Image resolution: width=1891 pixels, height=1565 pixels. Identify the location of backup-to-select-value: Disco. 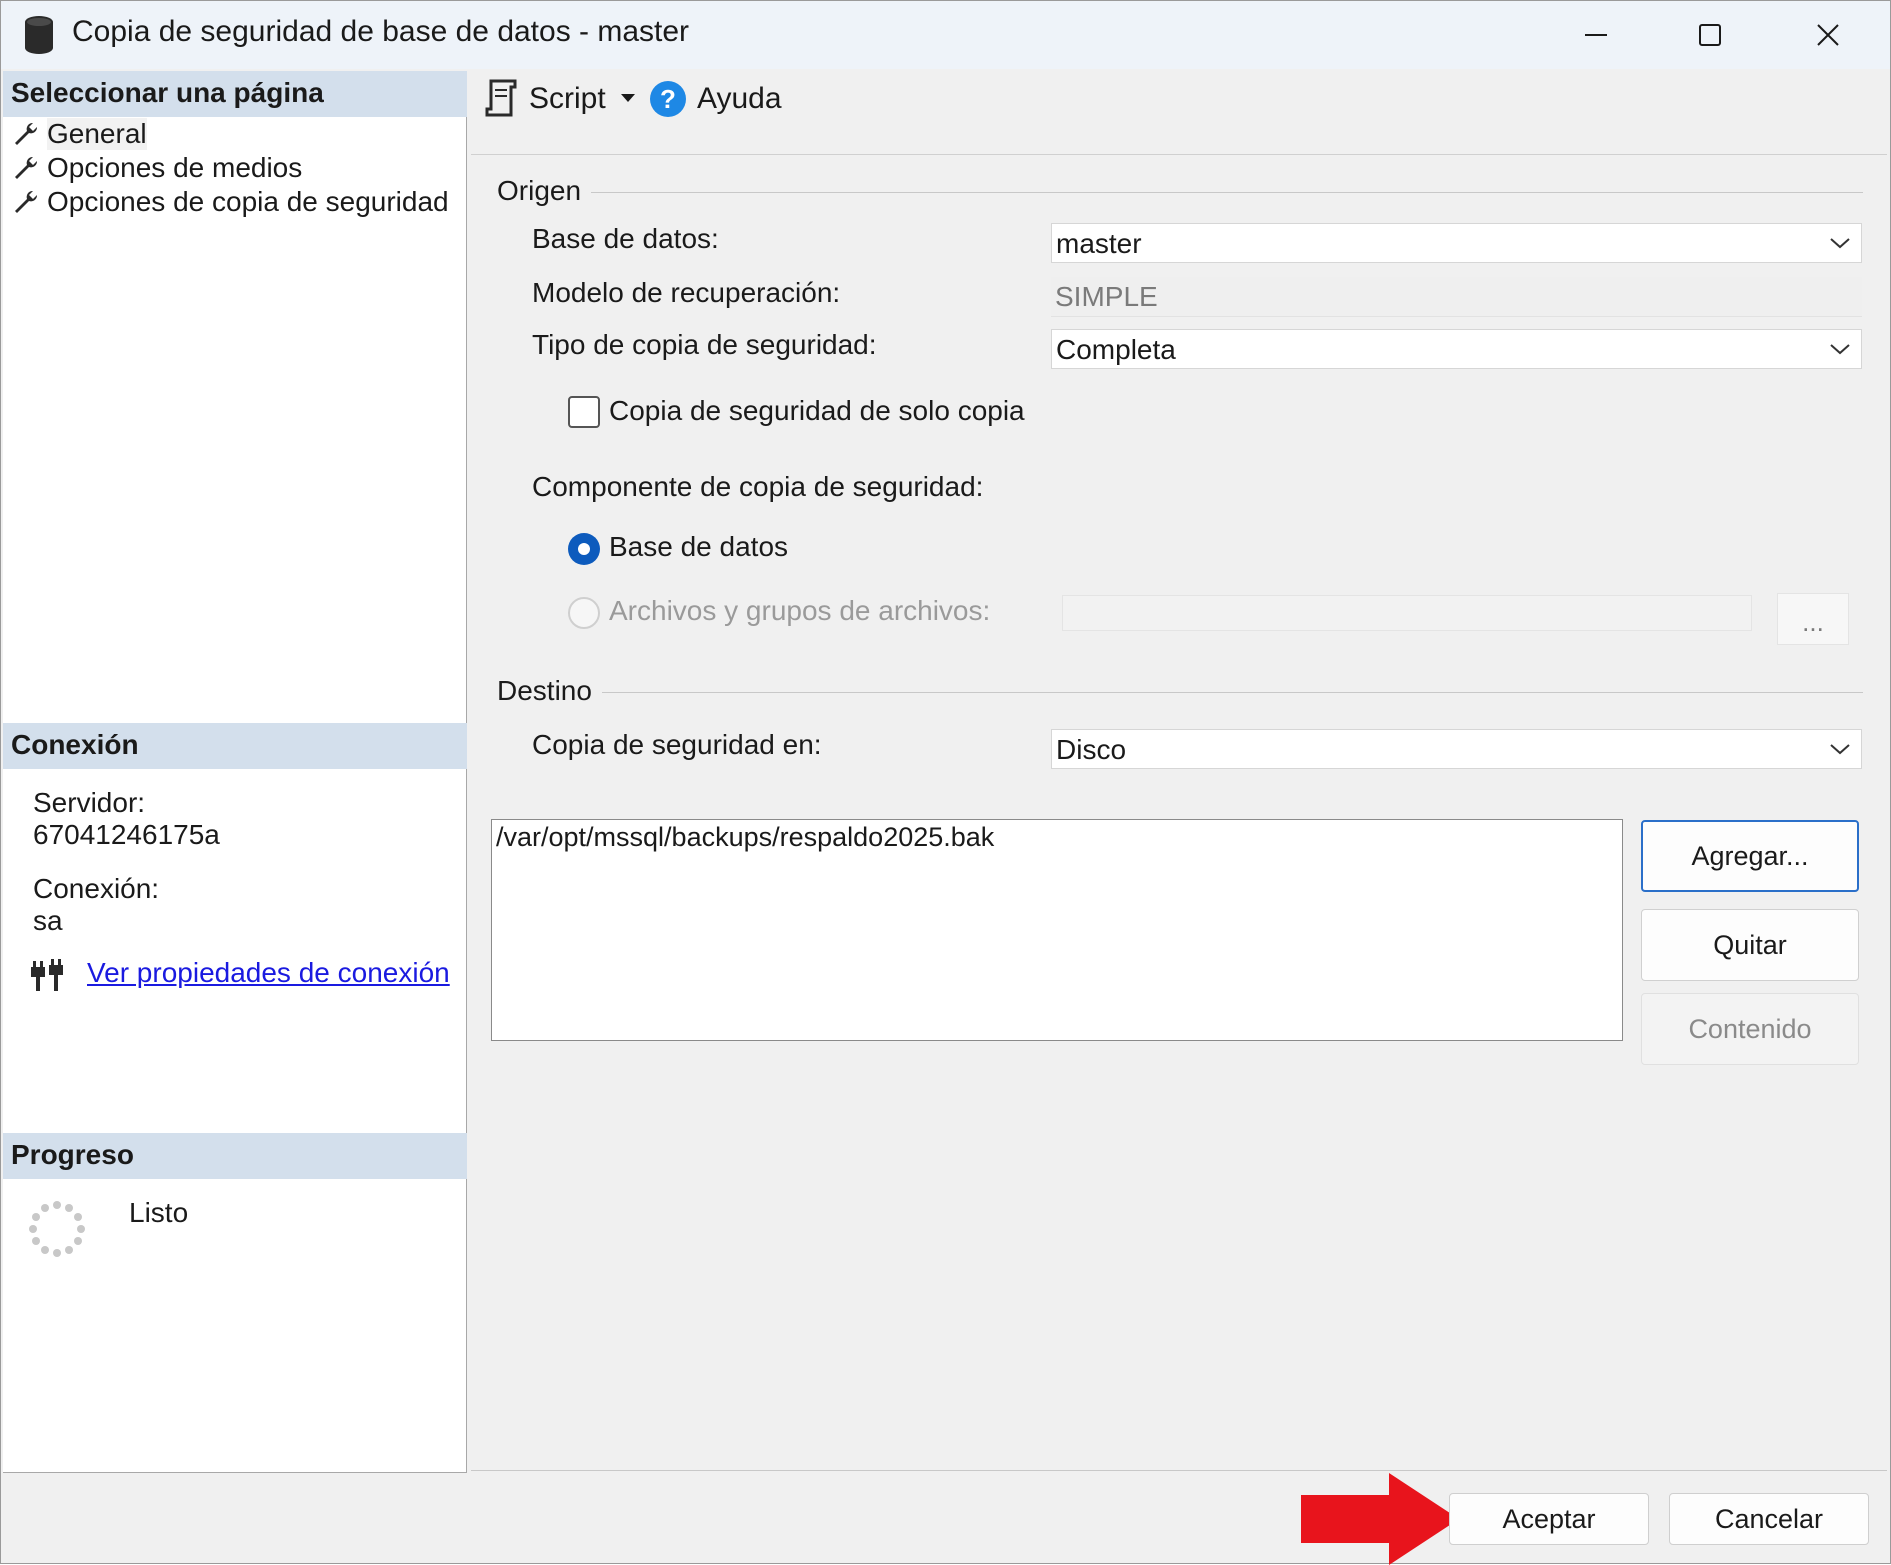
(1091, 749).